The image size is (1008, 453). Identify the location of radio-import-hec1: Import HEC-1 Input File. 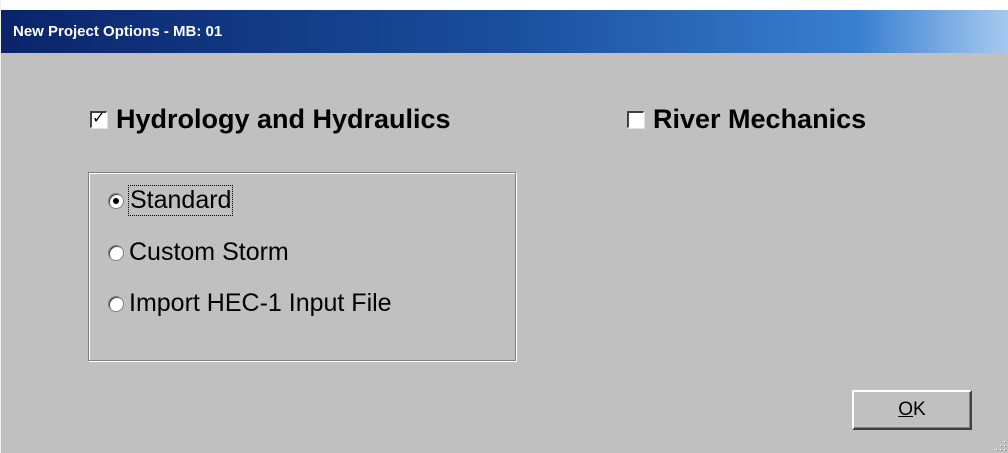
(250, 303).